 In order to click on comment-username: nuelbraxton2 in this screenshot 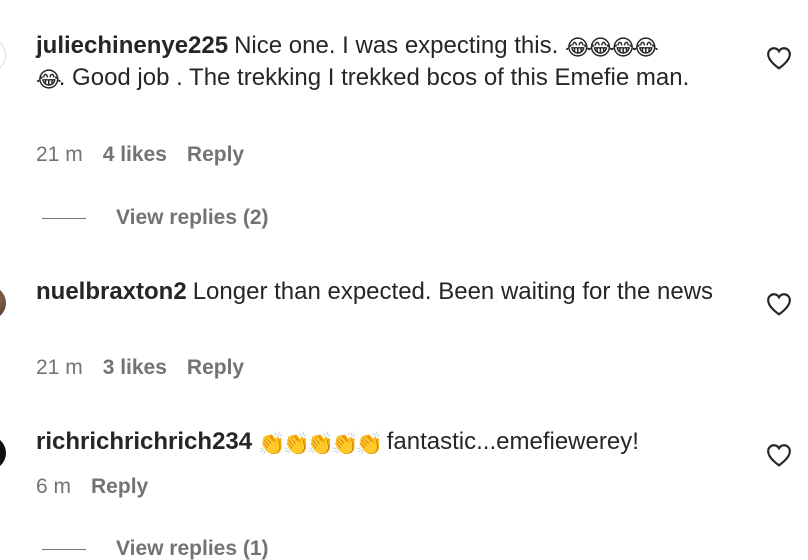, I will do `click(111, 291)`.